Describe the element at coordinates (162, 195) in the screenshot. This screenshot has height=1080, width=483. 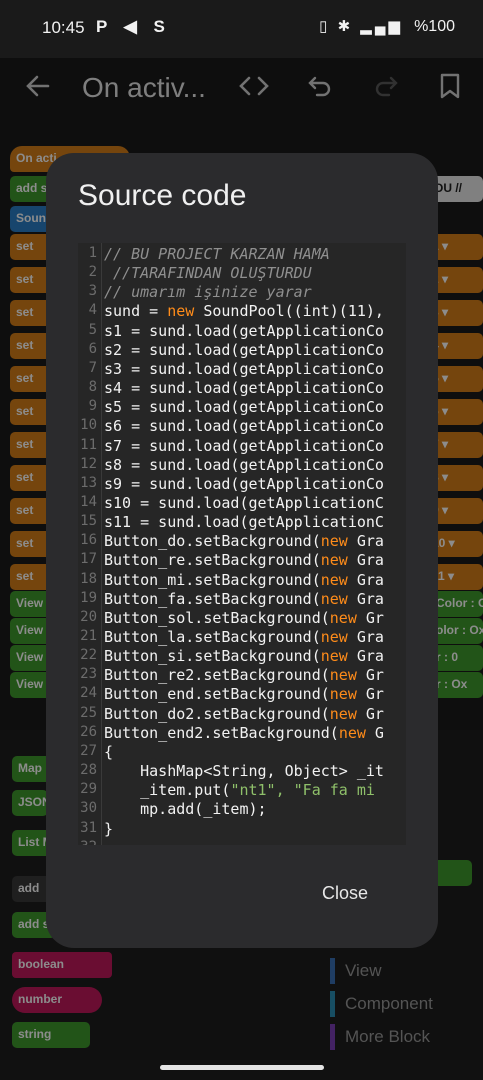
I see `dialog-title: Source code` at that location.